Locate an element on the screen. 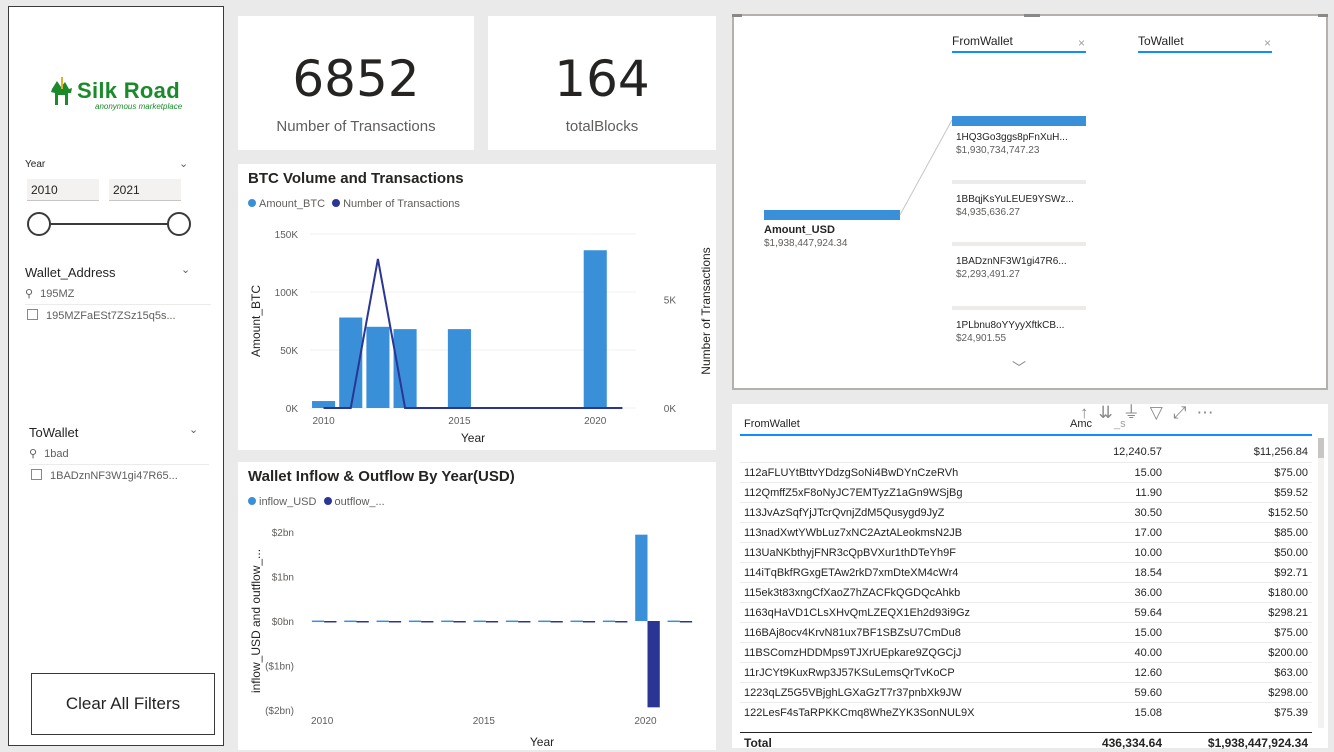 Image resolution: width=1334 pixels, height=752 pixels. cell-amount: 12,240.57 is located at coordinates (1137, 452).